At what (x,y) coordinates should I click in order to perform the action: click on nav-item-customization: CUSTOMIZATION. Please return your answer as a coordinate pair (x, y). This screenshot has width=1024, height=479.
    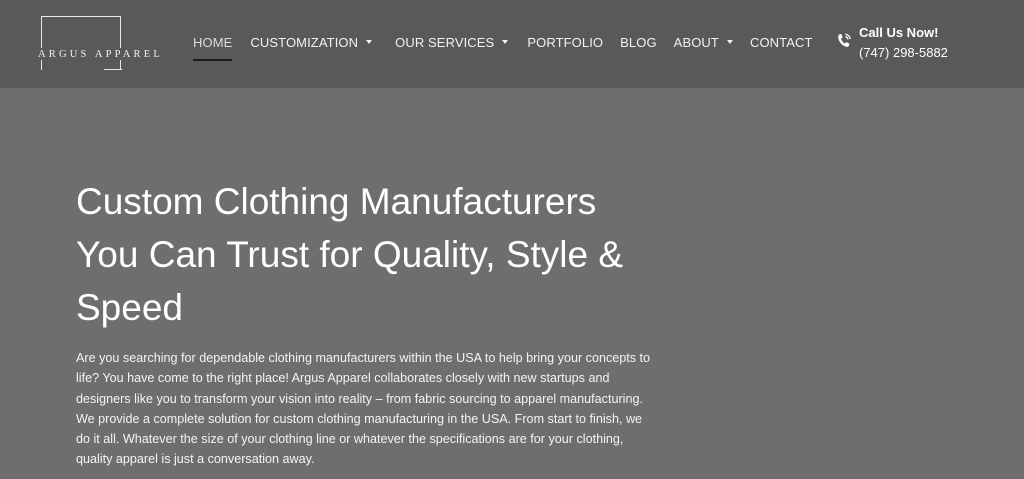
    Looking at the image, I should click on (311, 42).